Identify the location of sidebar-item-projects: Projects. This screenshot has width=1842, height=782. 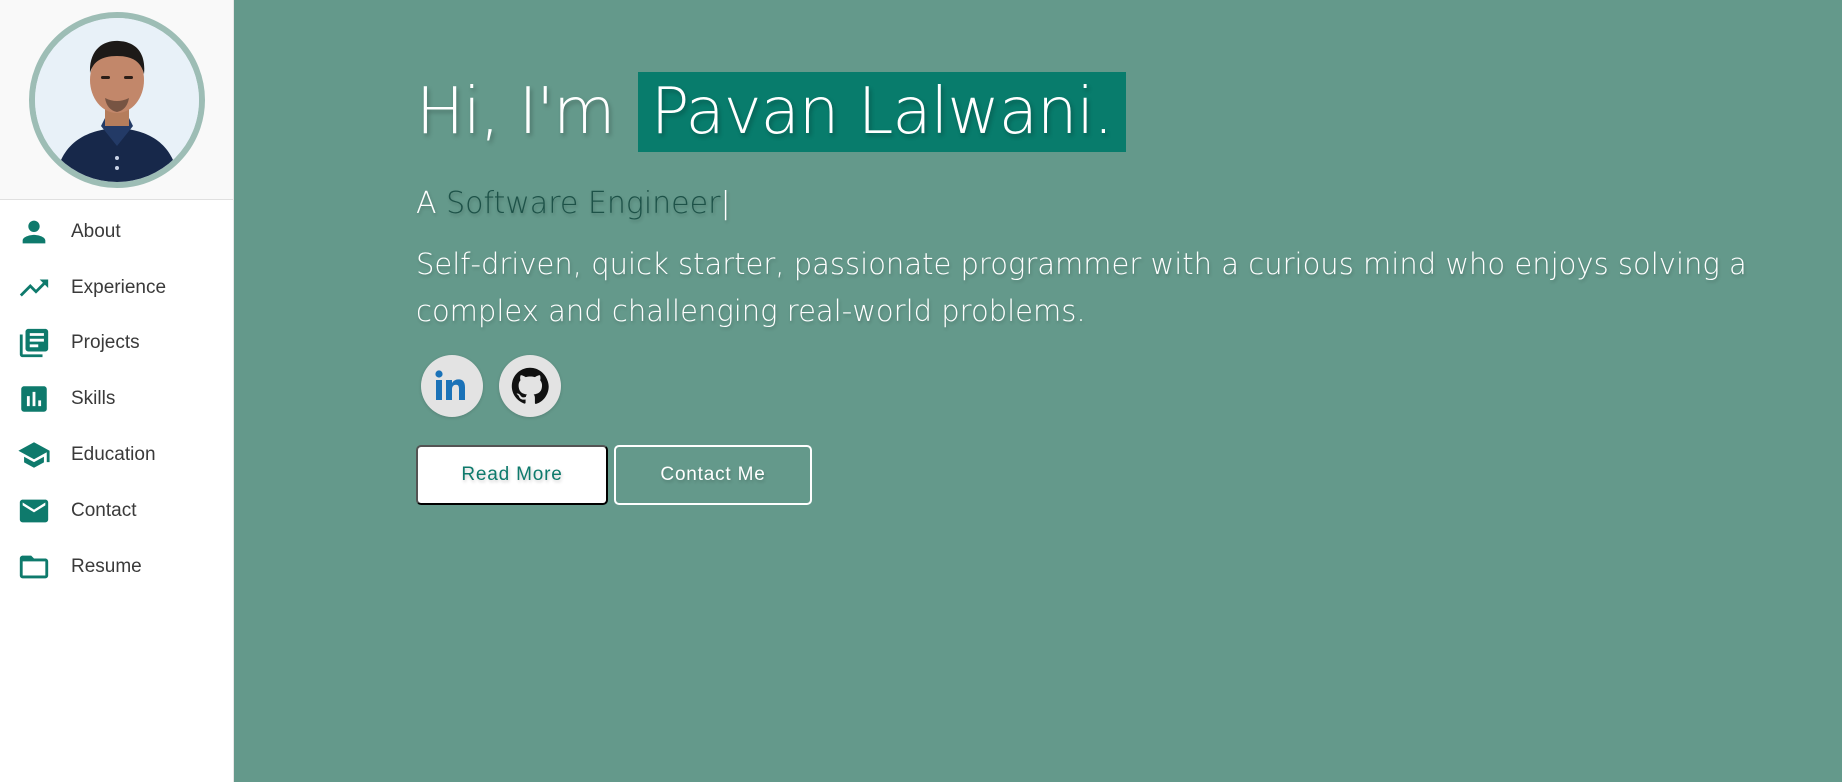
(116, 344).